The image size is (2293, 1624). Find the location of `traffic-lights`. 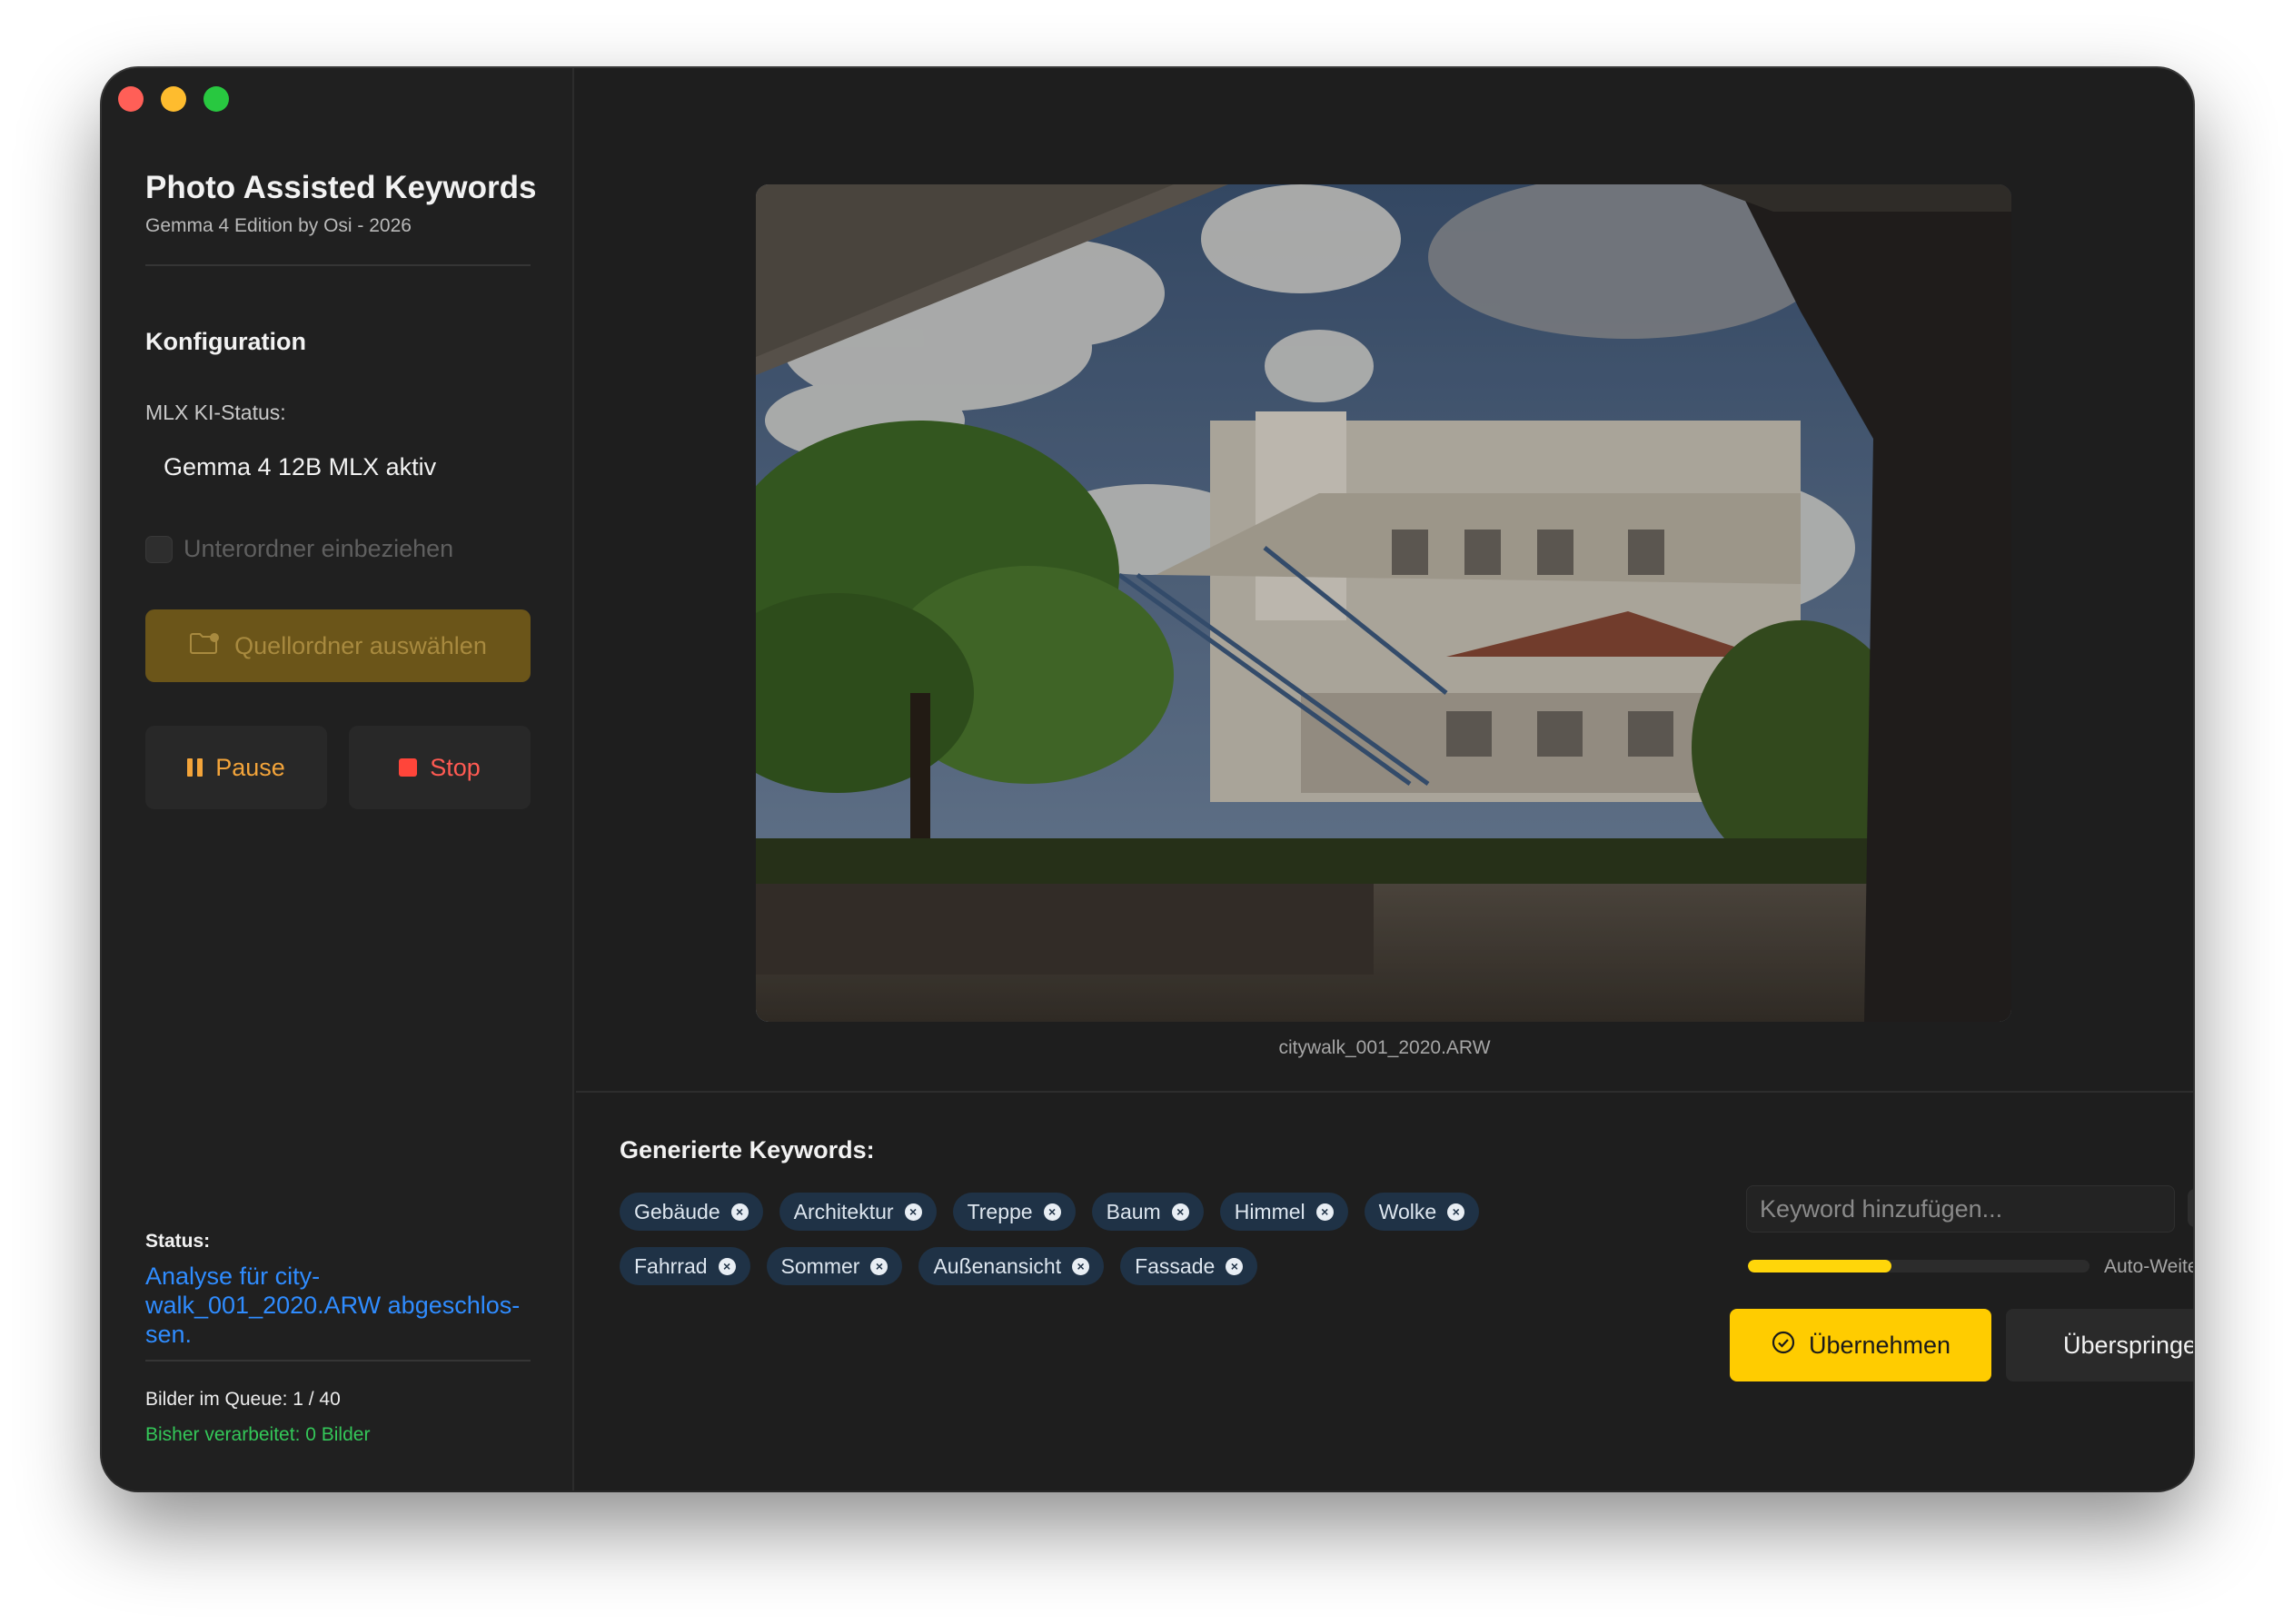

traffic-lights is located at coordinates (174, 99).